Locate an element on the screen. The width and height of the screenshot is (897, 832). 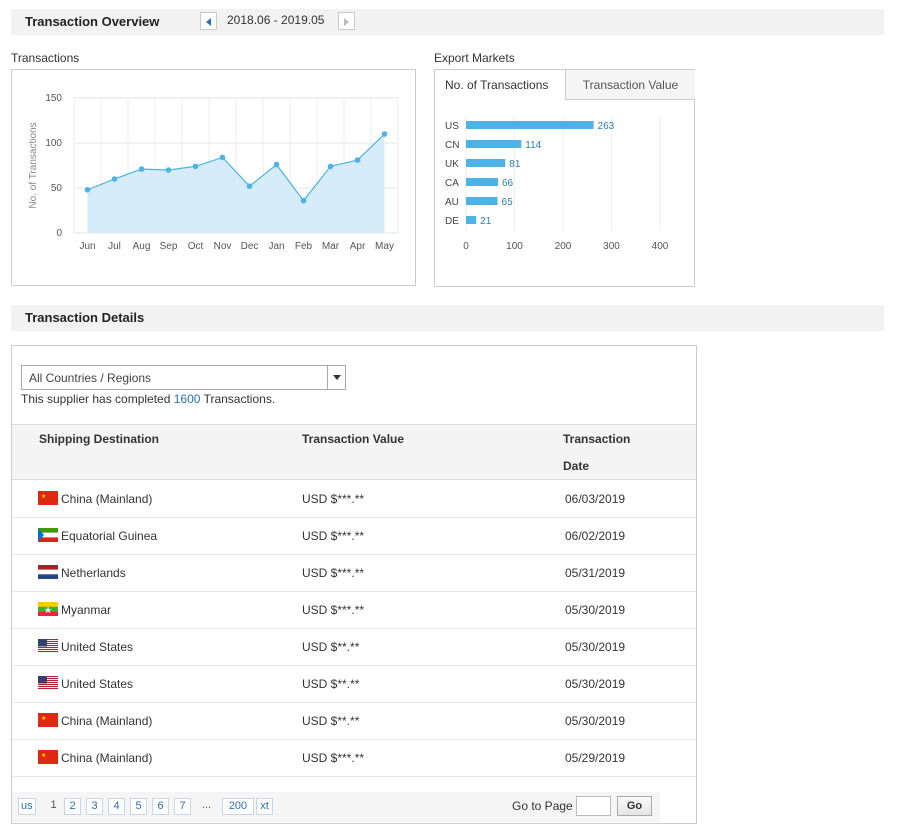
next-range-button is located at coordinates (346, 21).